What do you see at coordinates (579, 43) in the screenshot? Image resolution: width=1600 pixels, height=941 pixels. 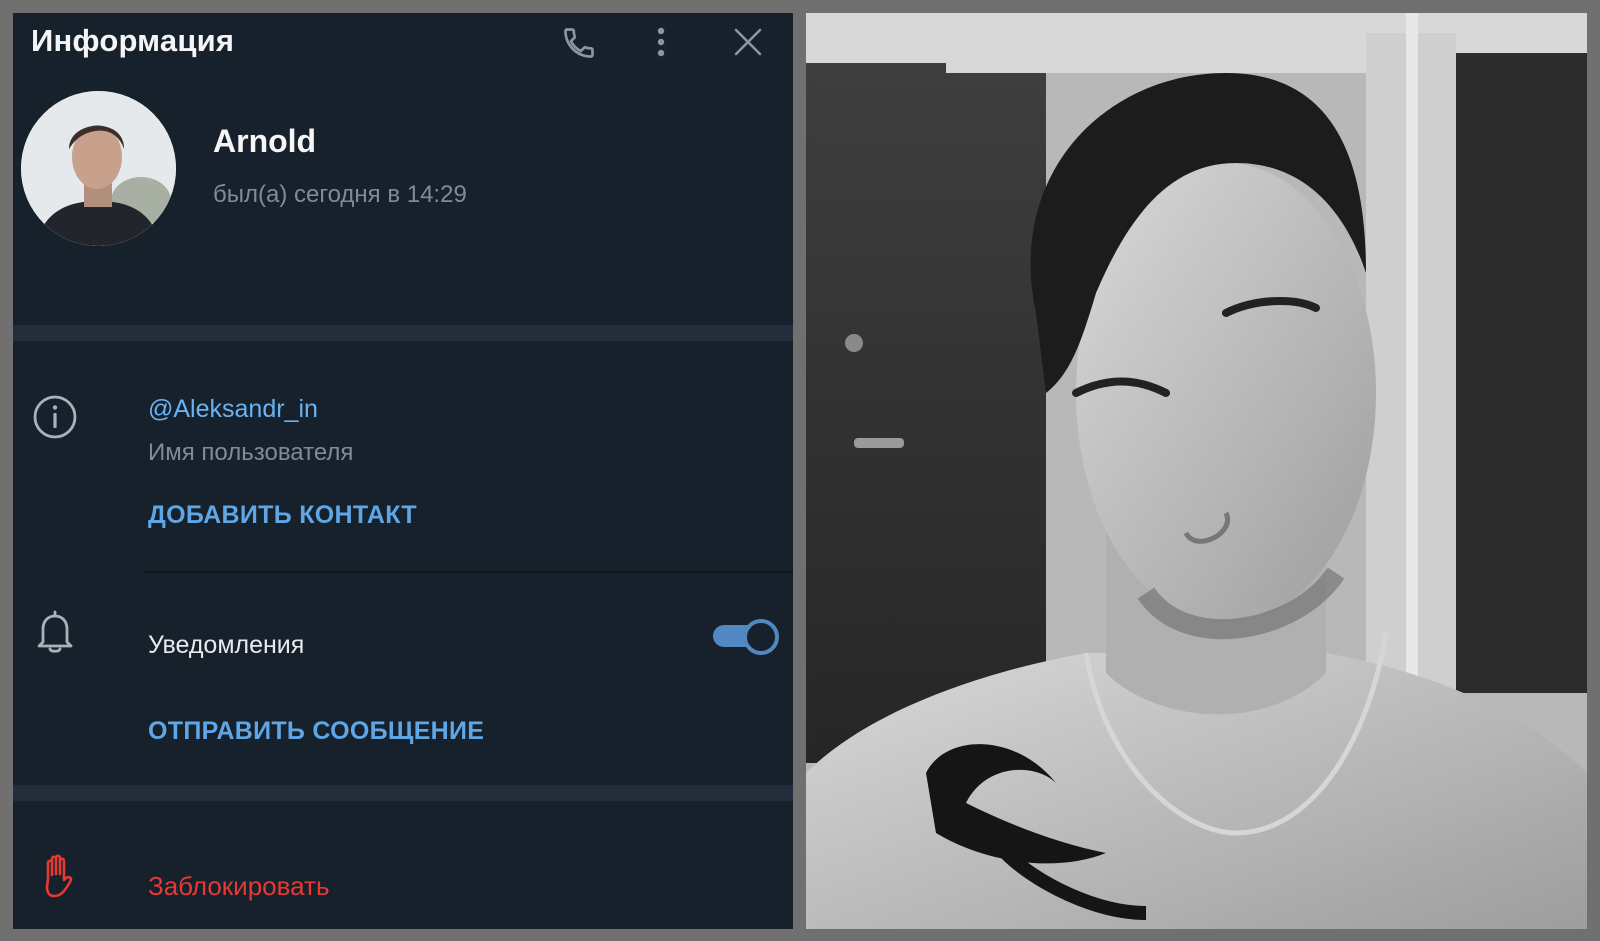 I see `phone-icon` at bounding box center [579, 43].